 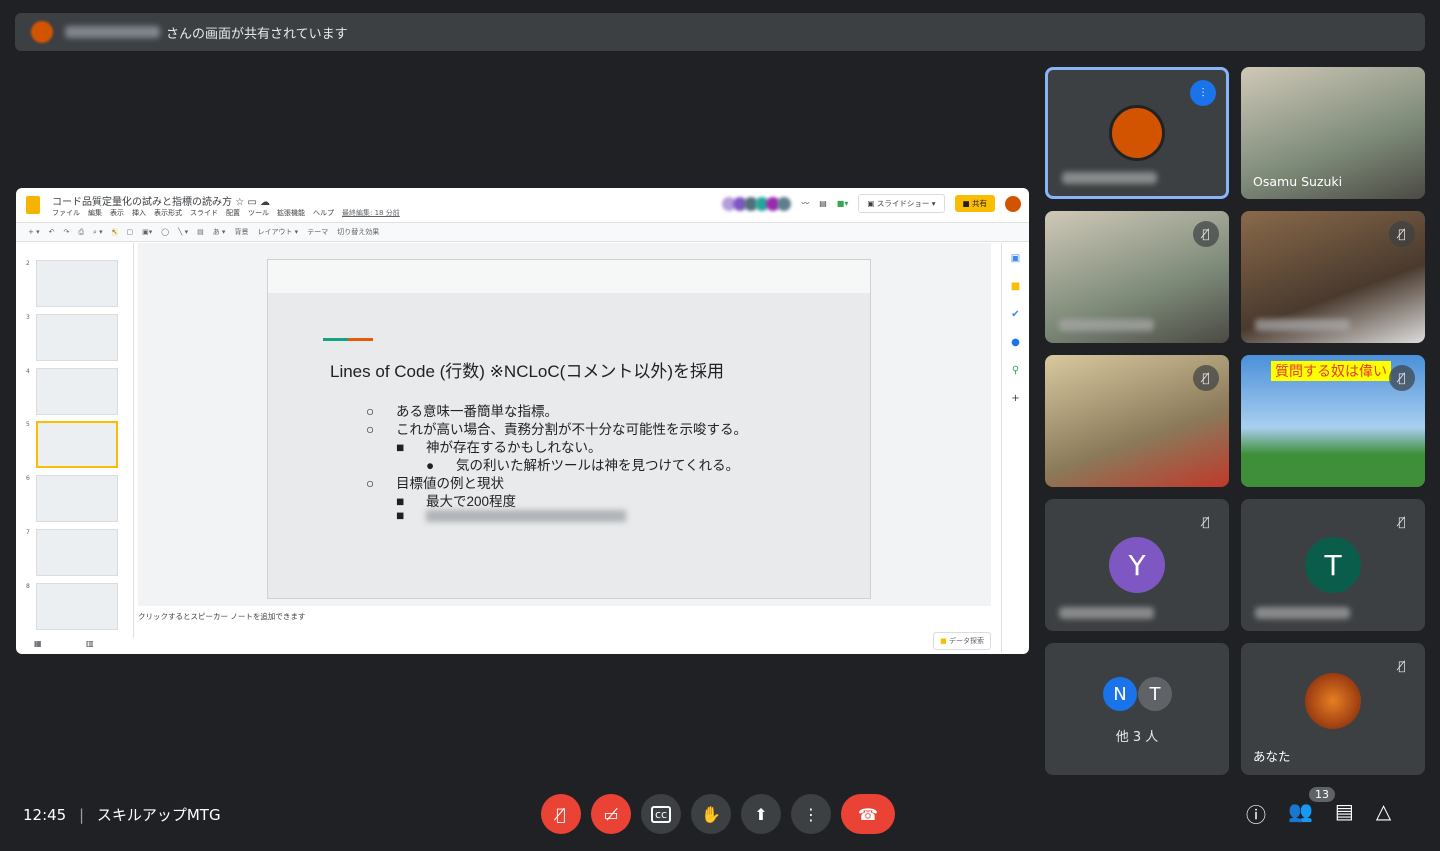 I want to click on transition-button: 切り替え効果, so click(x=358, y=232).